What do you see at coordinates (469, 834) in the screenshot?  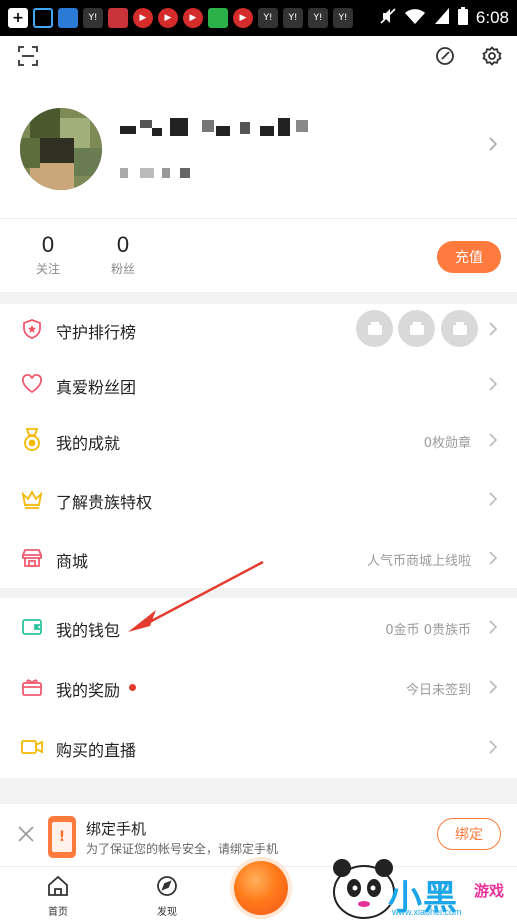 I see `bind-button: 绑定` at bounding box center [469, 834].